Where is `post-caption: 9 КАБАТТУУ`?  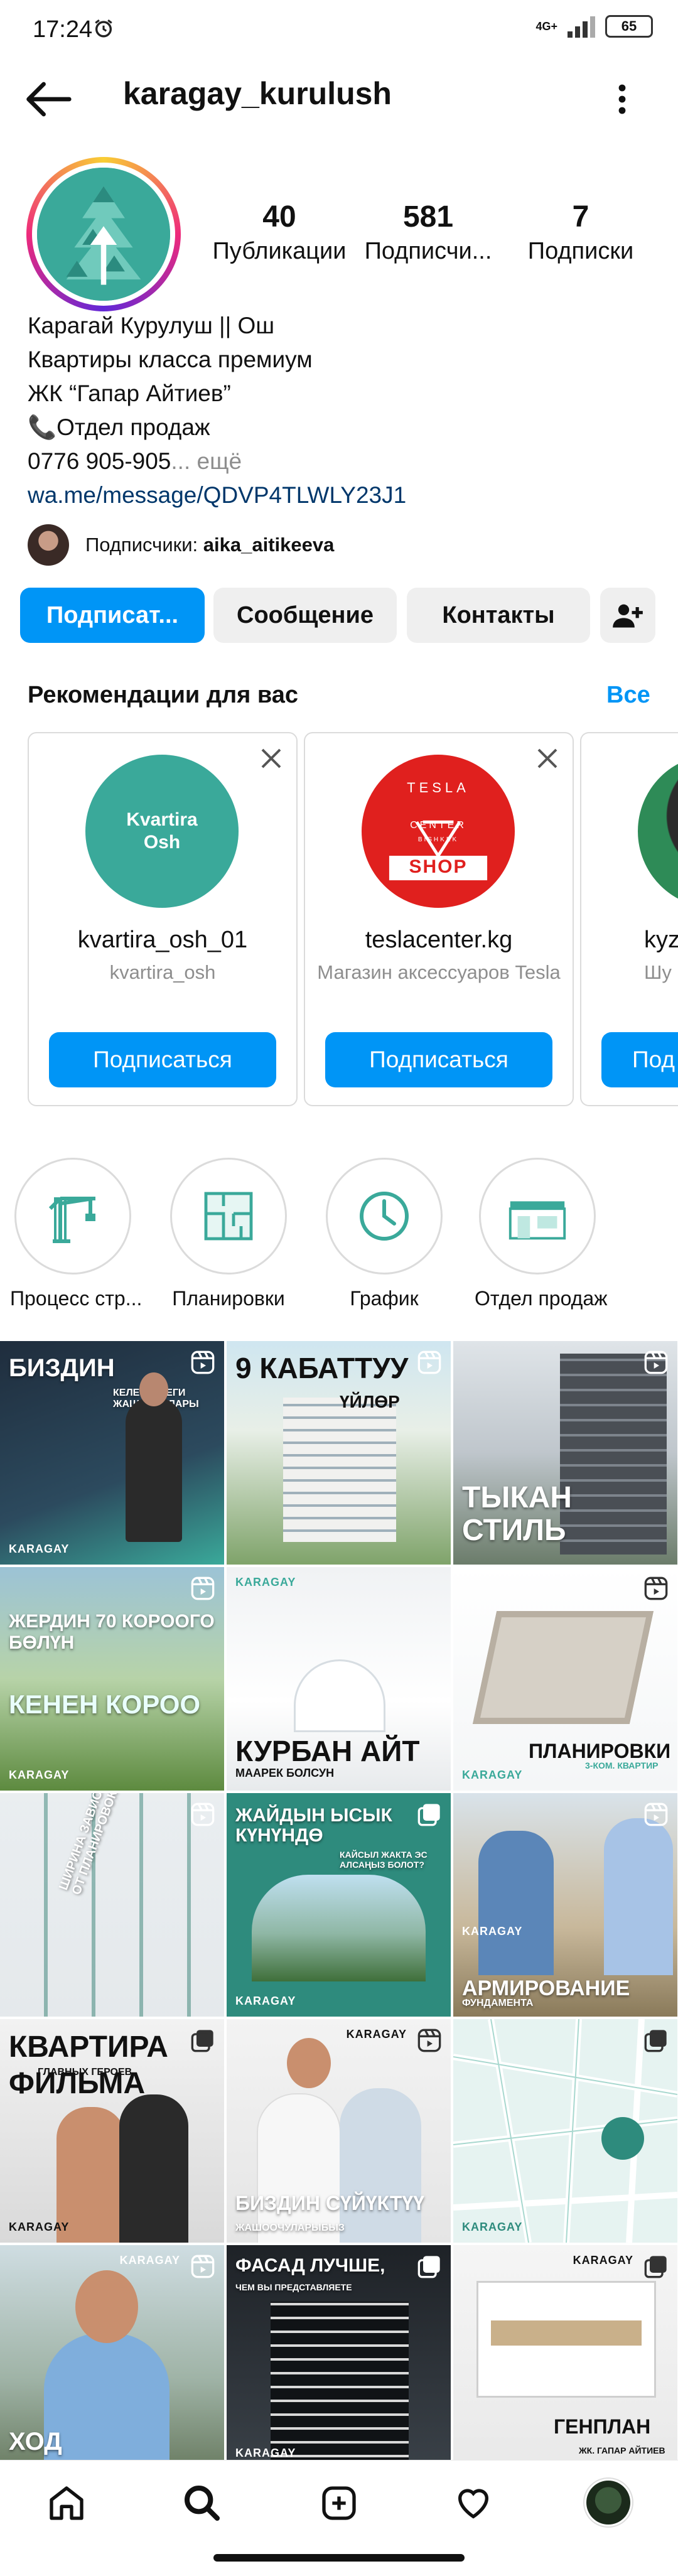 post-caption: 9 КАБАТТУУ is located at coordinates (322, 1368).